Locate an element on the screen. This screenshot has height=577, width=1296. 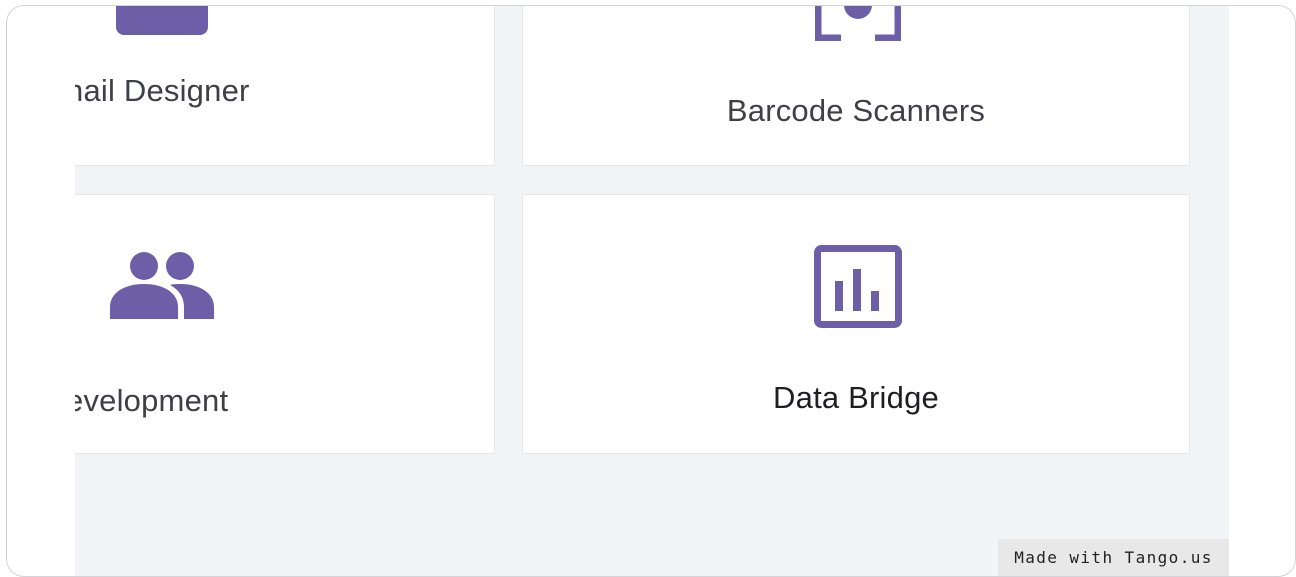
app-card-label: Data Bridge is located at coordinates (856, 397).